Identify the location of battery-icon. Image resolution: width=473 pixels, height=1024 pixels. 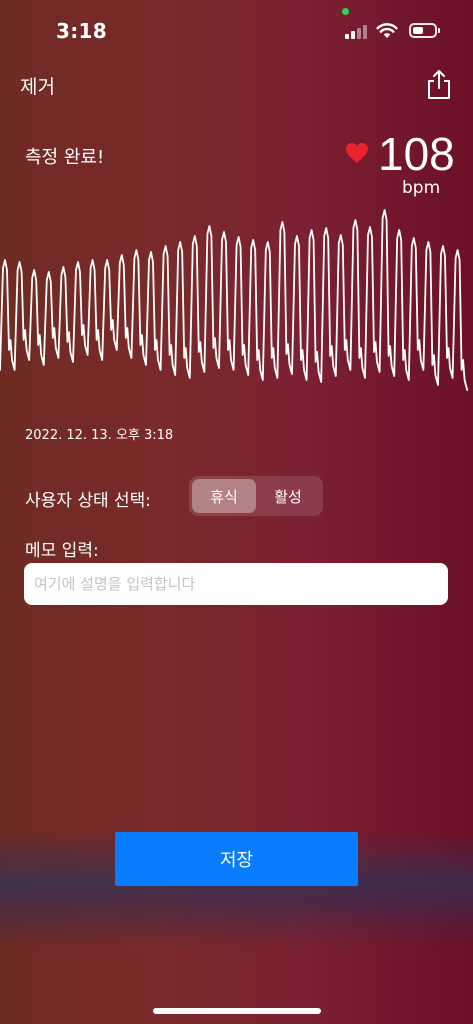
(424, 30).